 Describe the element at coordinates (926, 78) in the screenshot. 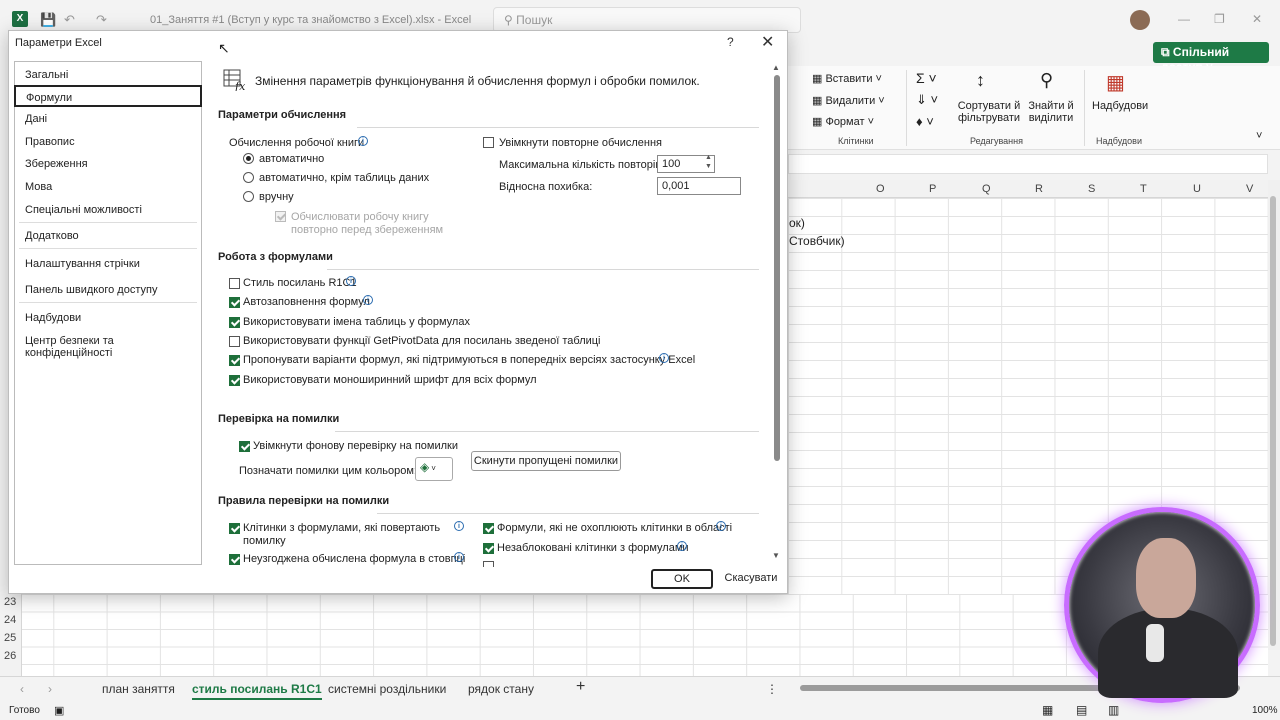

I see `autosum-icon: Σ ˅` at that location.